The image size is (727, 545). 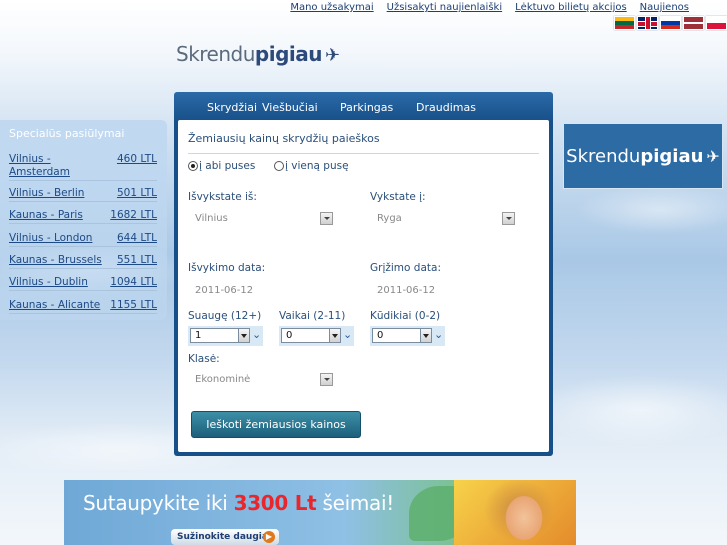 What do you see at coordinates (269, 537) in the screenshot?
I see `arrow-right-icon: ▶` at bounding box center [269, 537].